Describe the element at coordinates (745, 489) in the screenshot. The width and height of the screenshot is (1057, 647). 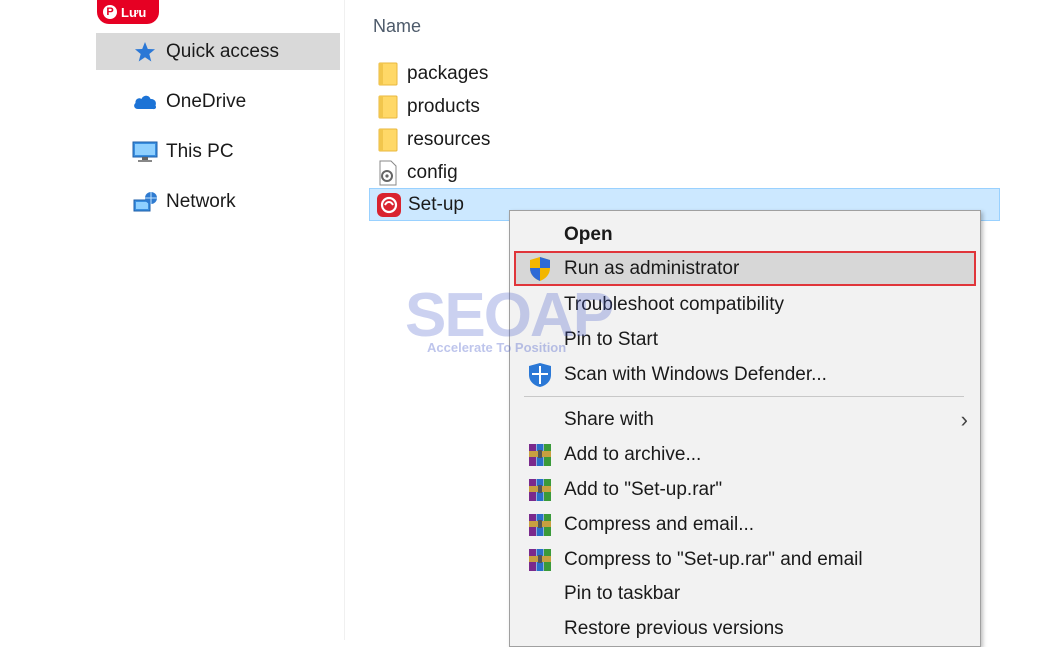
I see `menu-item-add-to-setup-rar: Add to "Set-up.rar"` at that location.